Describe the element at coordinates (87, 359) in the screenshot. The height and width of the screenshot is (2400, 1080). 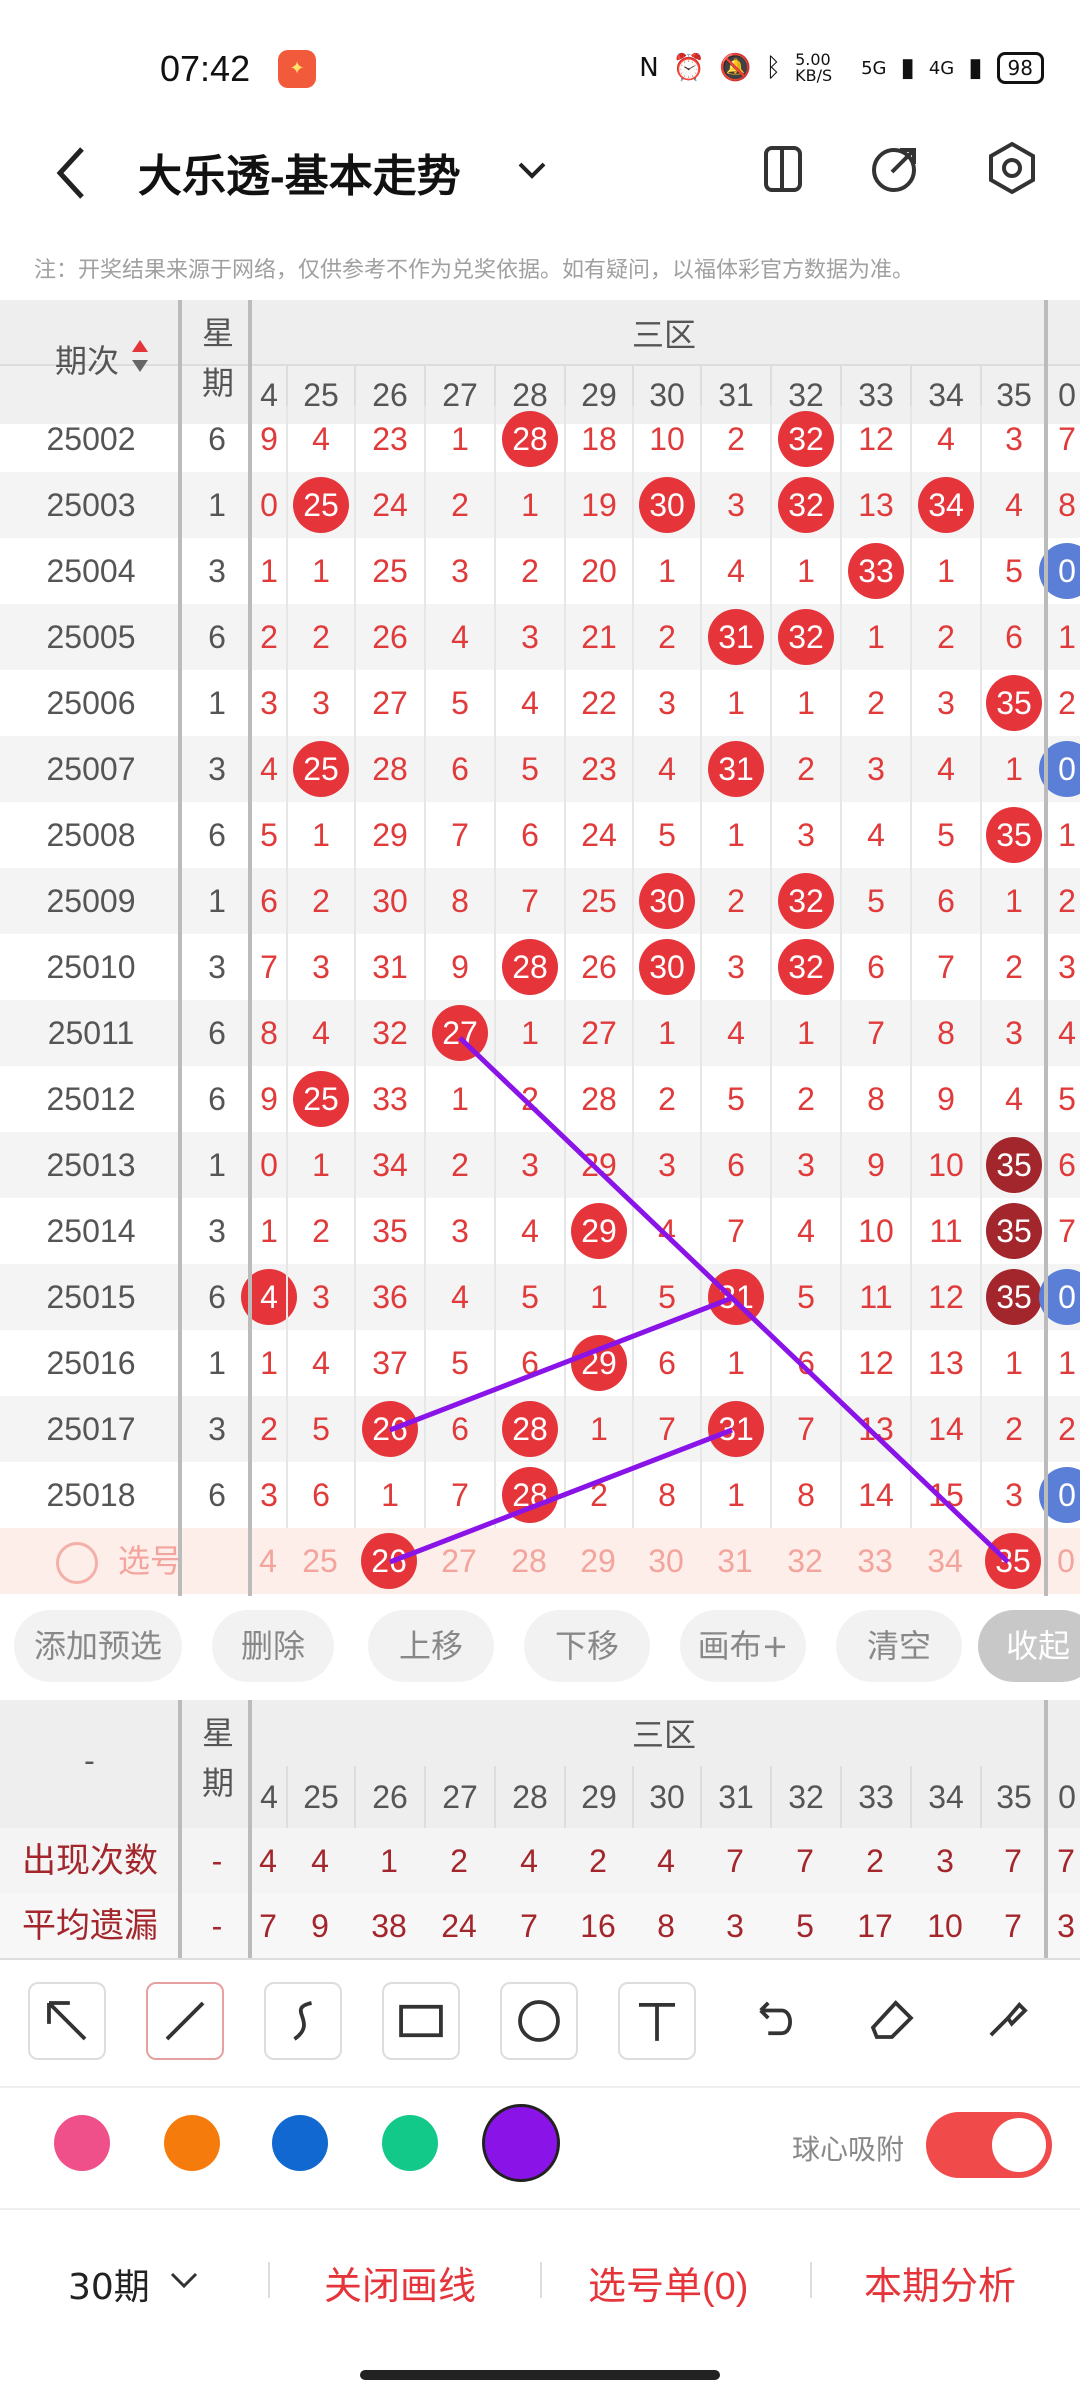
I see `col-period-label: 期次` at that location.